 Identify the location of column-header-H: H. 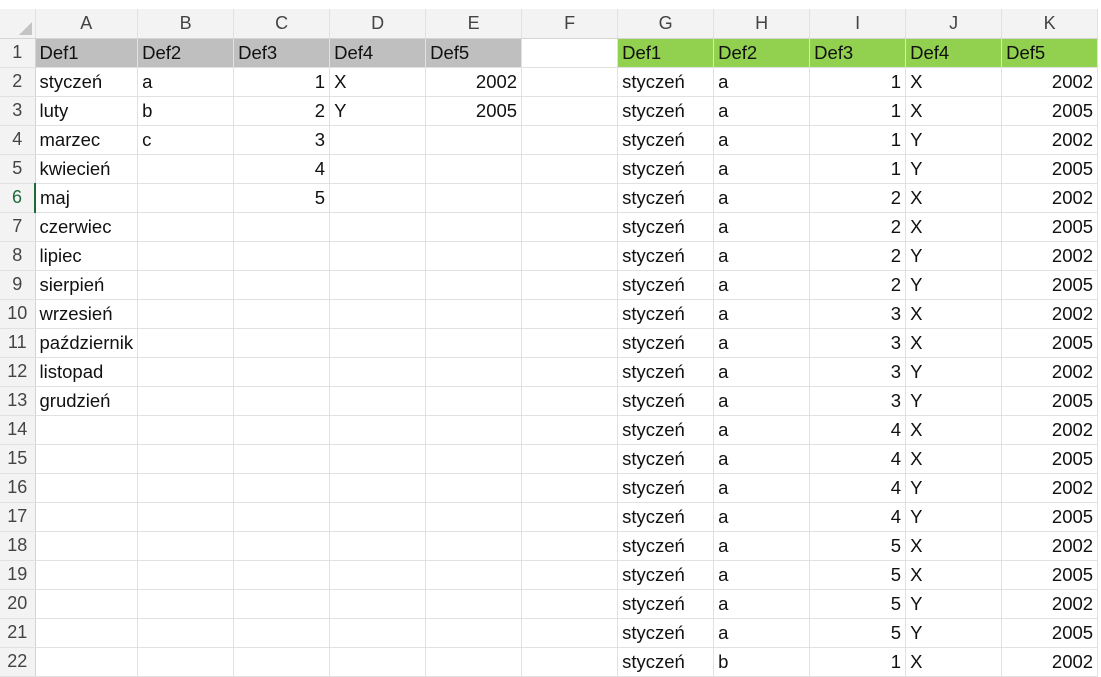
(762, 24).